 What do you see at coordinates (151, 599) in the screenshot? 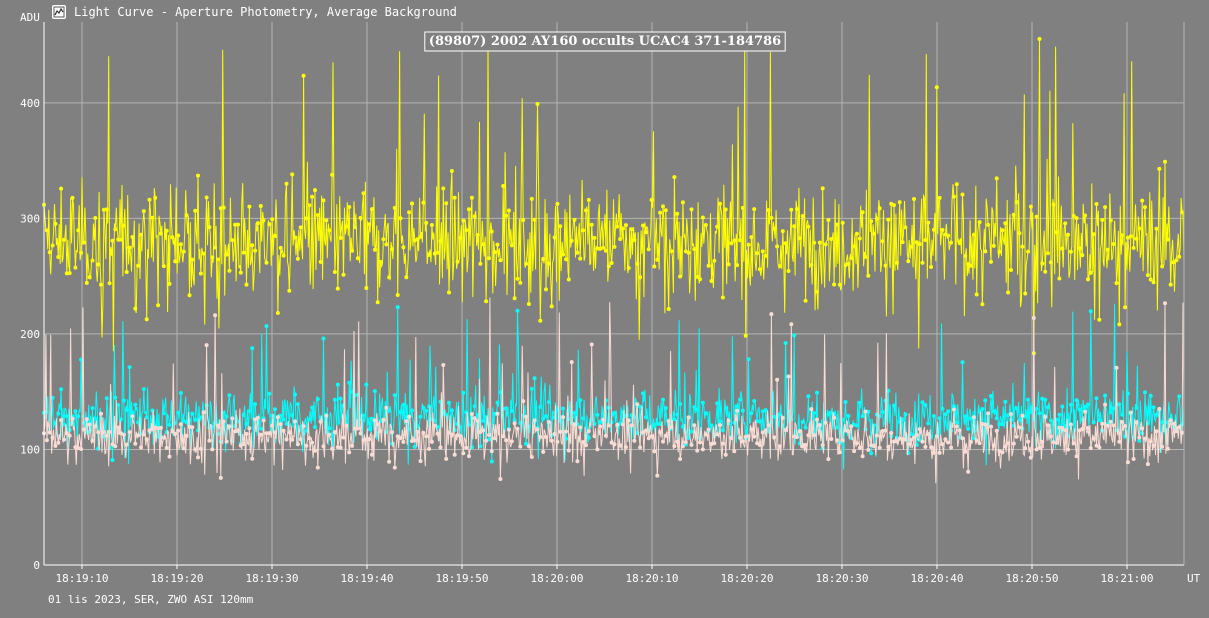
I see `footer-info: 01 lis 2023, SER, ZWO ASI 120mm` at bounding box center [151, 599].